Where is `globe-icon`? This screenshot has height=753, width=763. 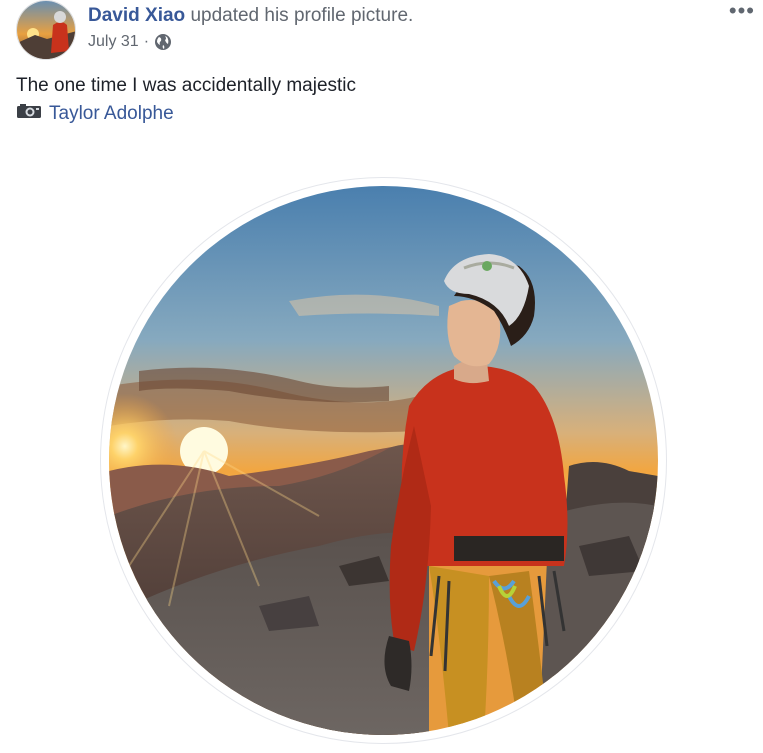 globe-icon is located at coordinates (163, 42).